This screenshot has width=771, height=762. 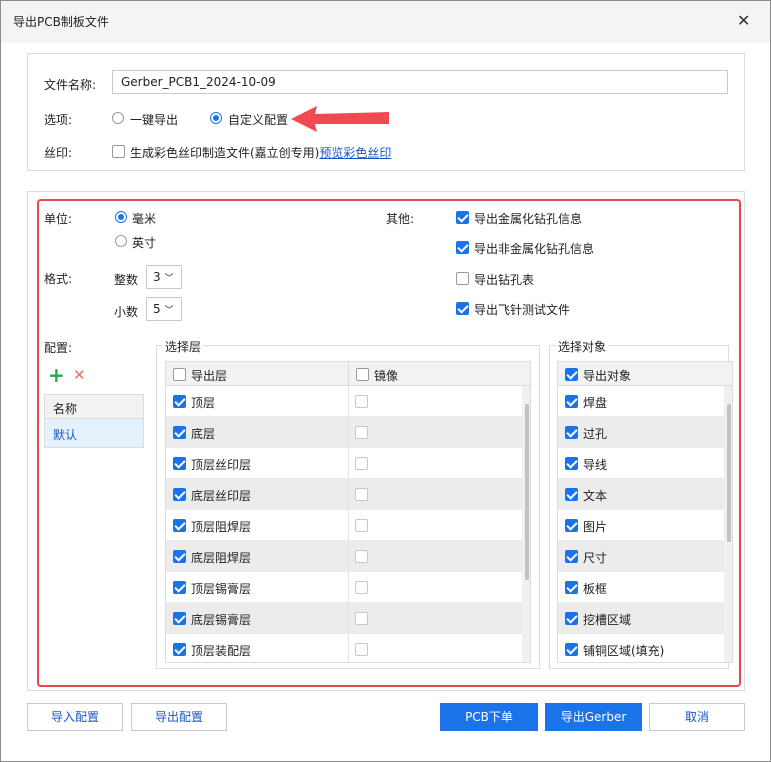 I want to click on export-flying-probe-label: 导出飞针测试文件, so click(x=522, y=309).